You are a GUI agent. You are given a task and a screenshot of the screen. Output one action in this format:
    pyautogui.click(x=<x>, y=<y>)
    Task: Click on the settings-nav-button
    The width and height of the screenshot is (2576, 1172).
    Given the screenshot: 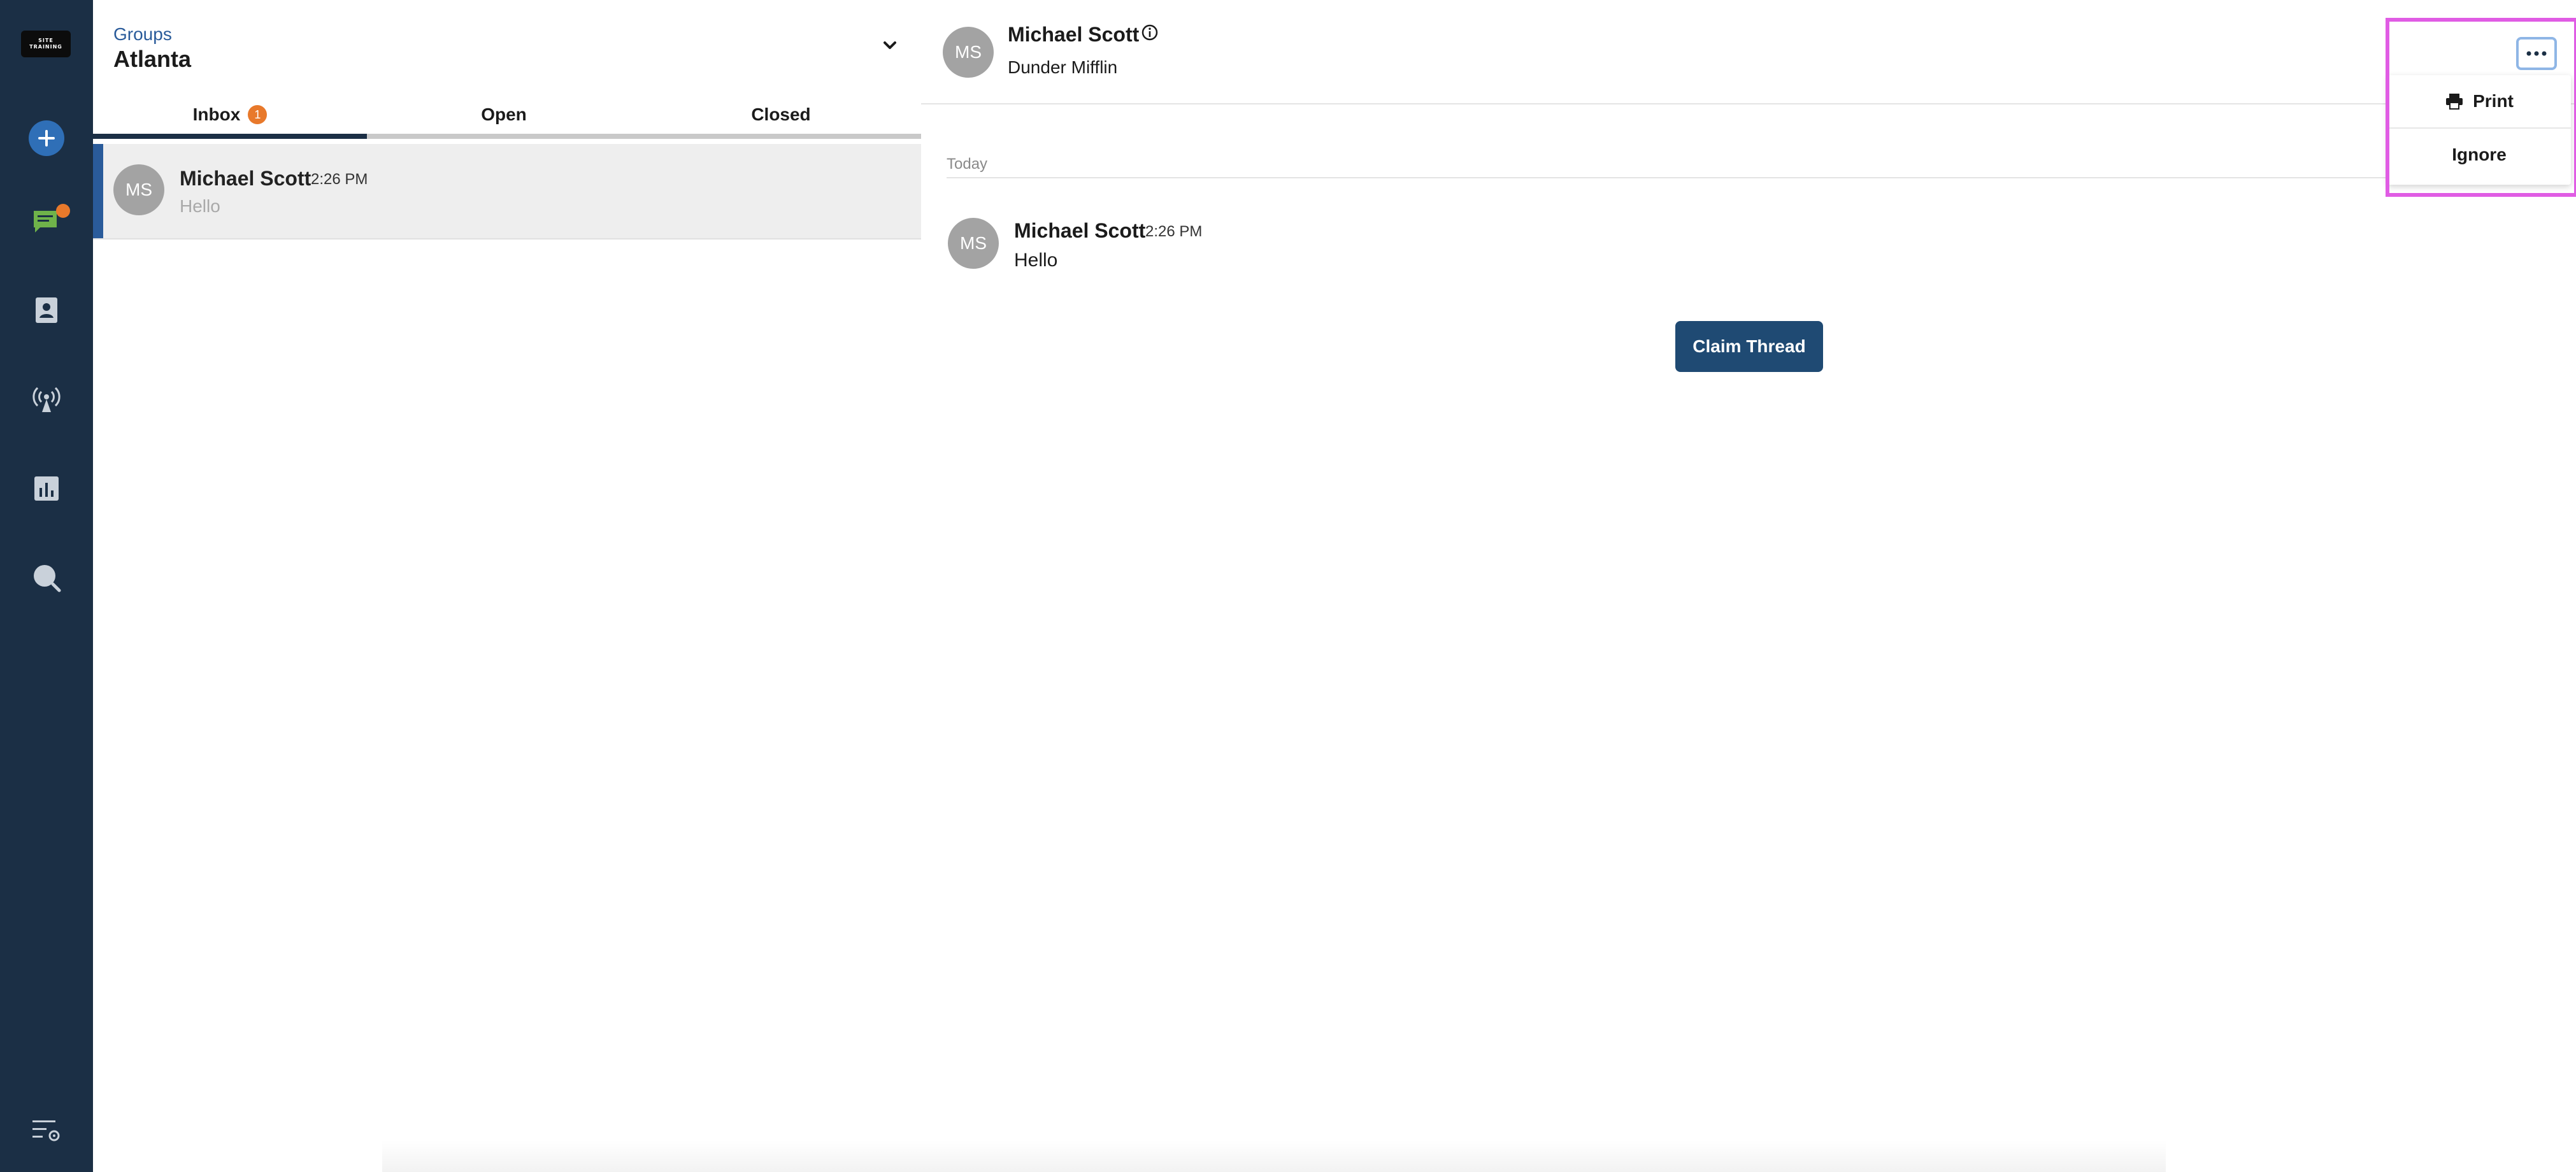 What is the action you would take?
    pyautogui.click(x=47, y=1131)
    